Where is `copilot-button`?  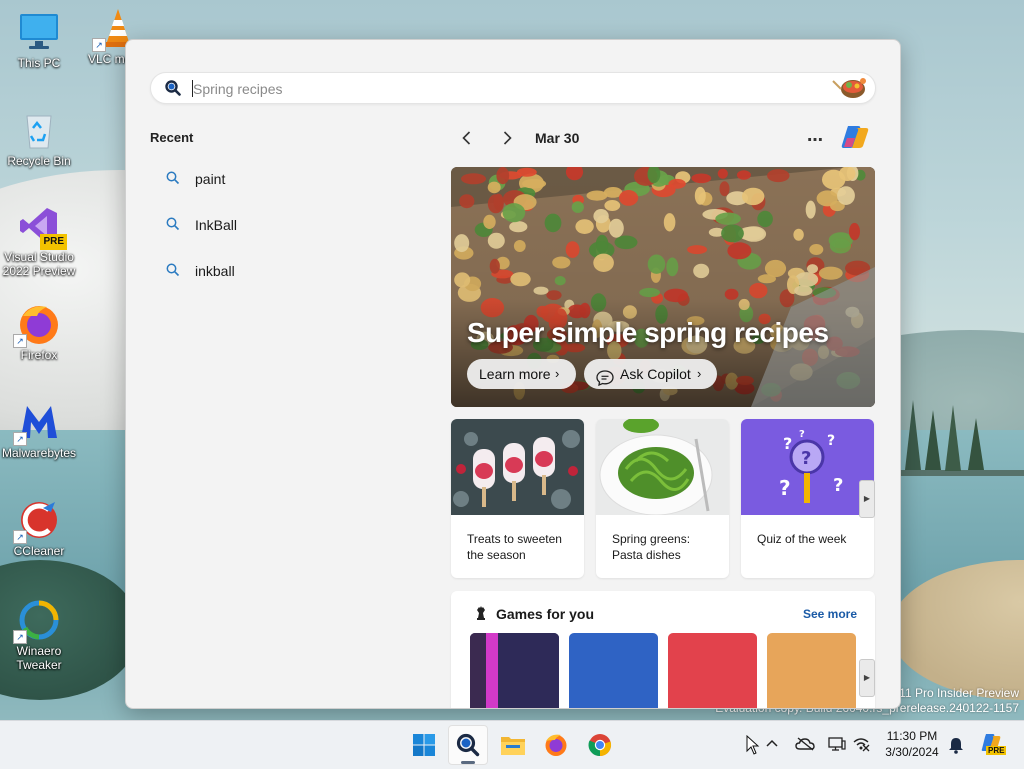
copilot-button is located at coordinates (855, 137).